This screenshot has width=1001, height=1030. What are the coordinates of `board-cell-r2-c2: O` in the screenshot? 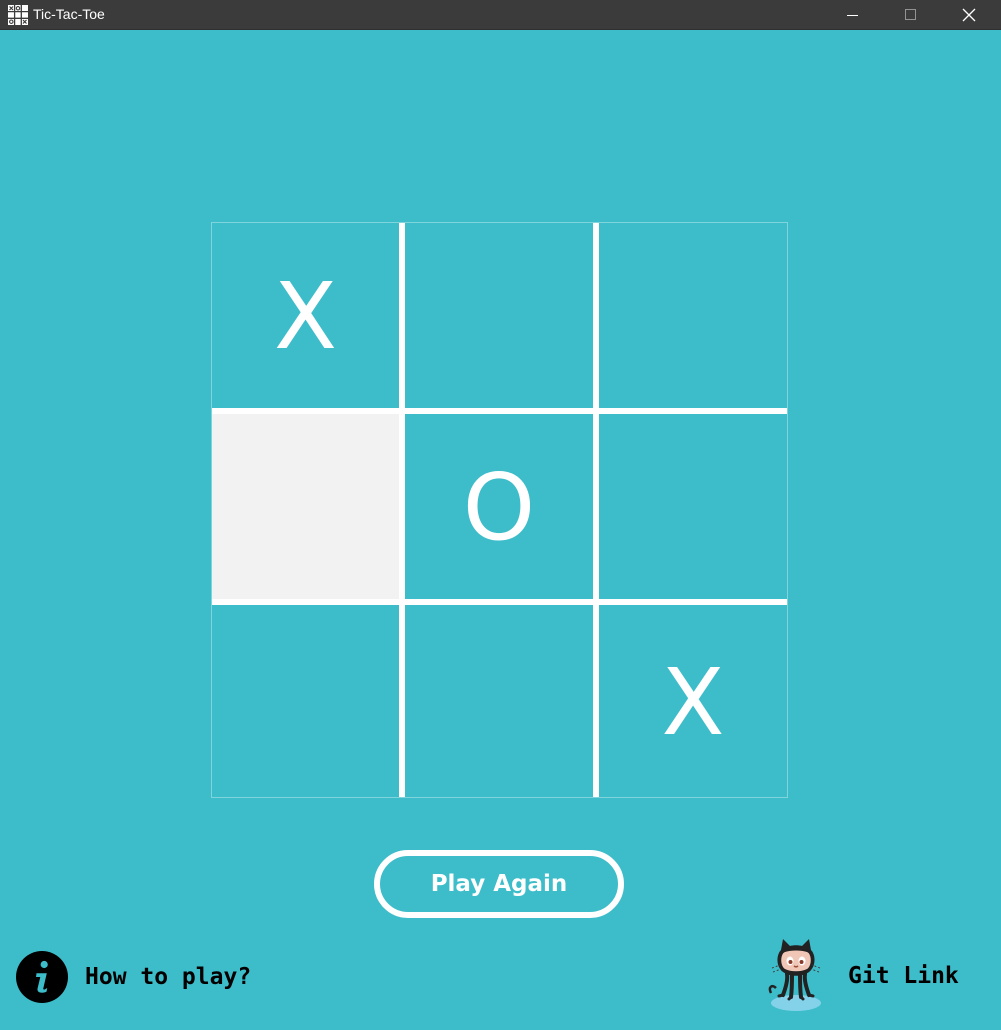 It's located at (499, 506).